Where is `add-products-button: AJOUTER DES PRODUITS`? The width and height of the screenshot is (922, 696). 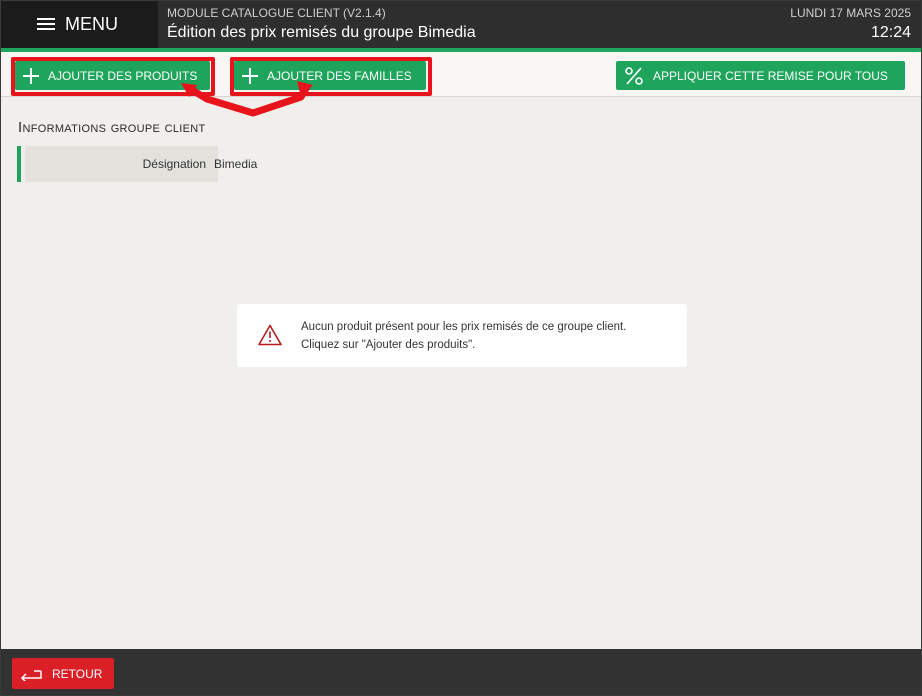 add-products-button: AJOUTER DES PRODUITS is located at coordinates (112, 75).